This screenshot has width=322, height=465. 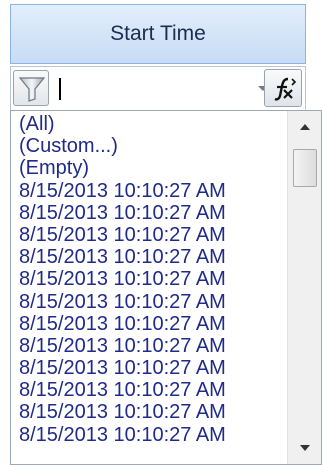 What do you see at coordinates (154, 168) in the screenshot?
I see `list-item: (Empty)` at bounding box center [154, 168].